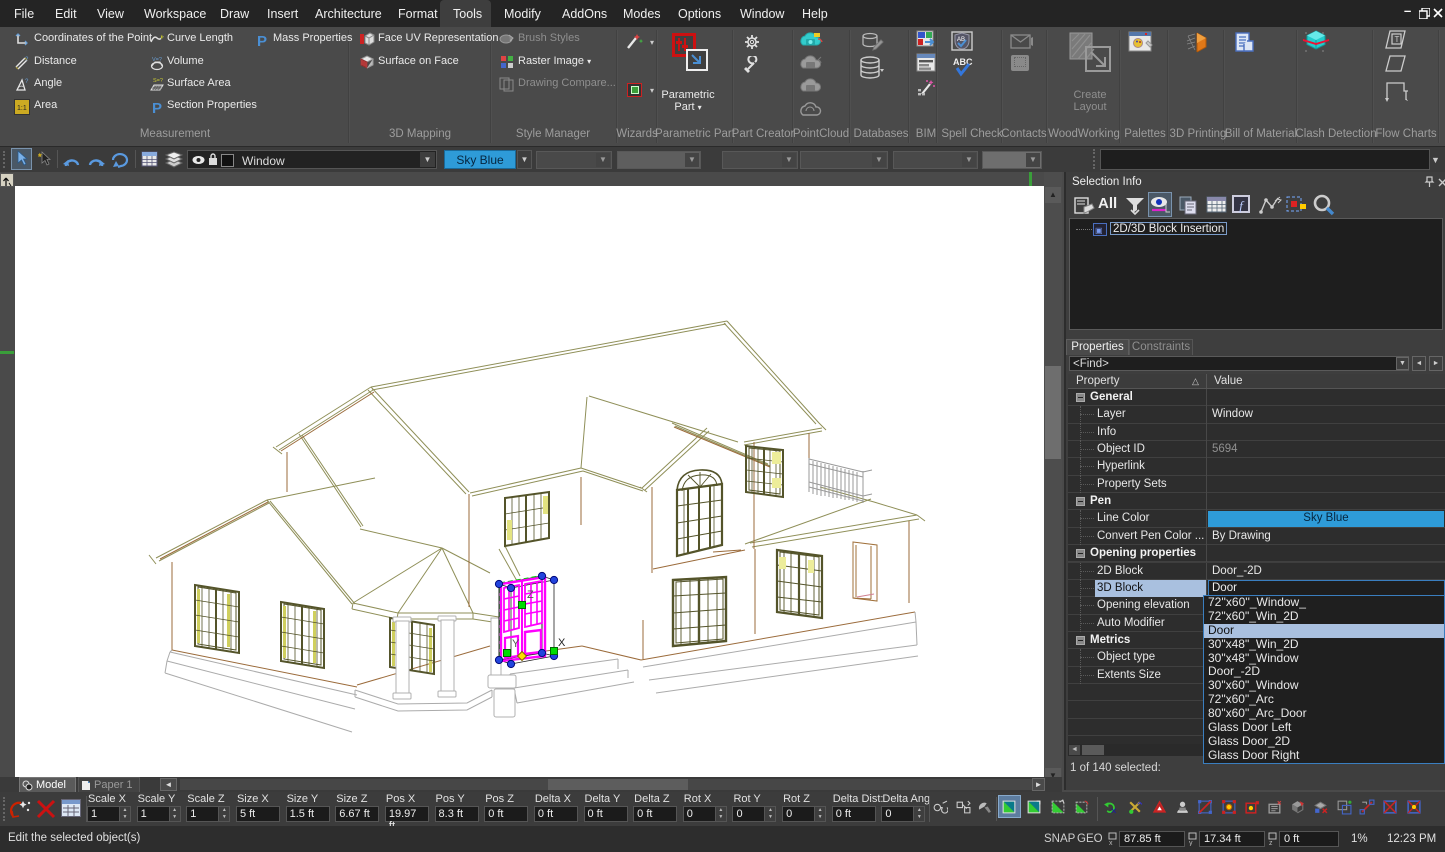  What do you see at coordinates (963, 62) in the screenshot?
I see `svg-text: ABC` at bounding box center [963, 62].